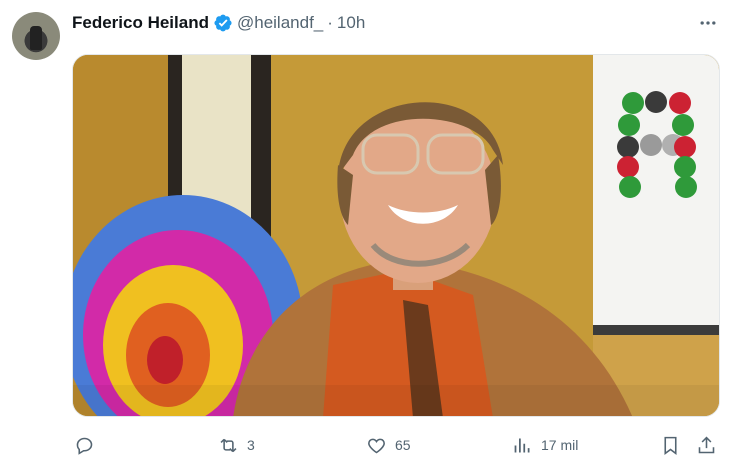 This screenshot has width=740, height=462. I want to click on post-actions-bar: 3 65 17 mil, so click(396, 445).